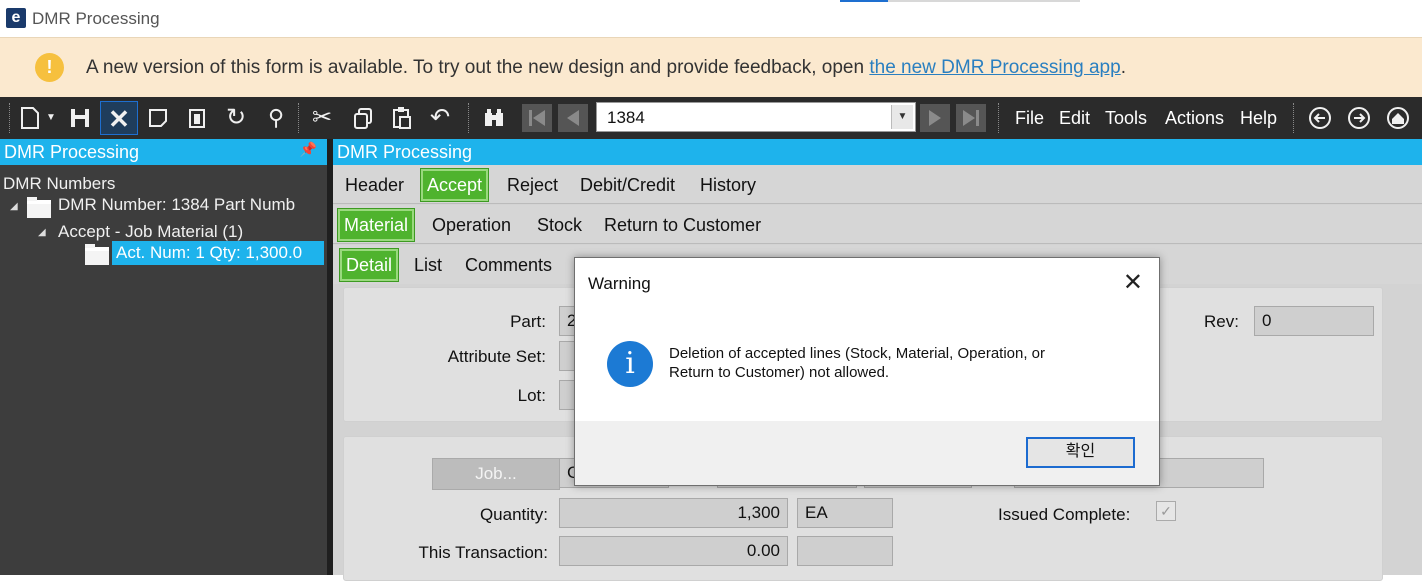  I want to click on tab-reject: Reject, so click(532, 185).